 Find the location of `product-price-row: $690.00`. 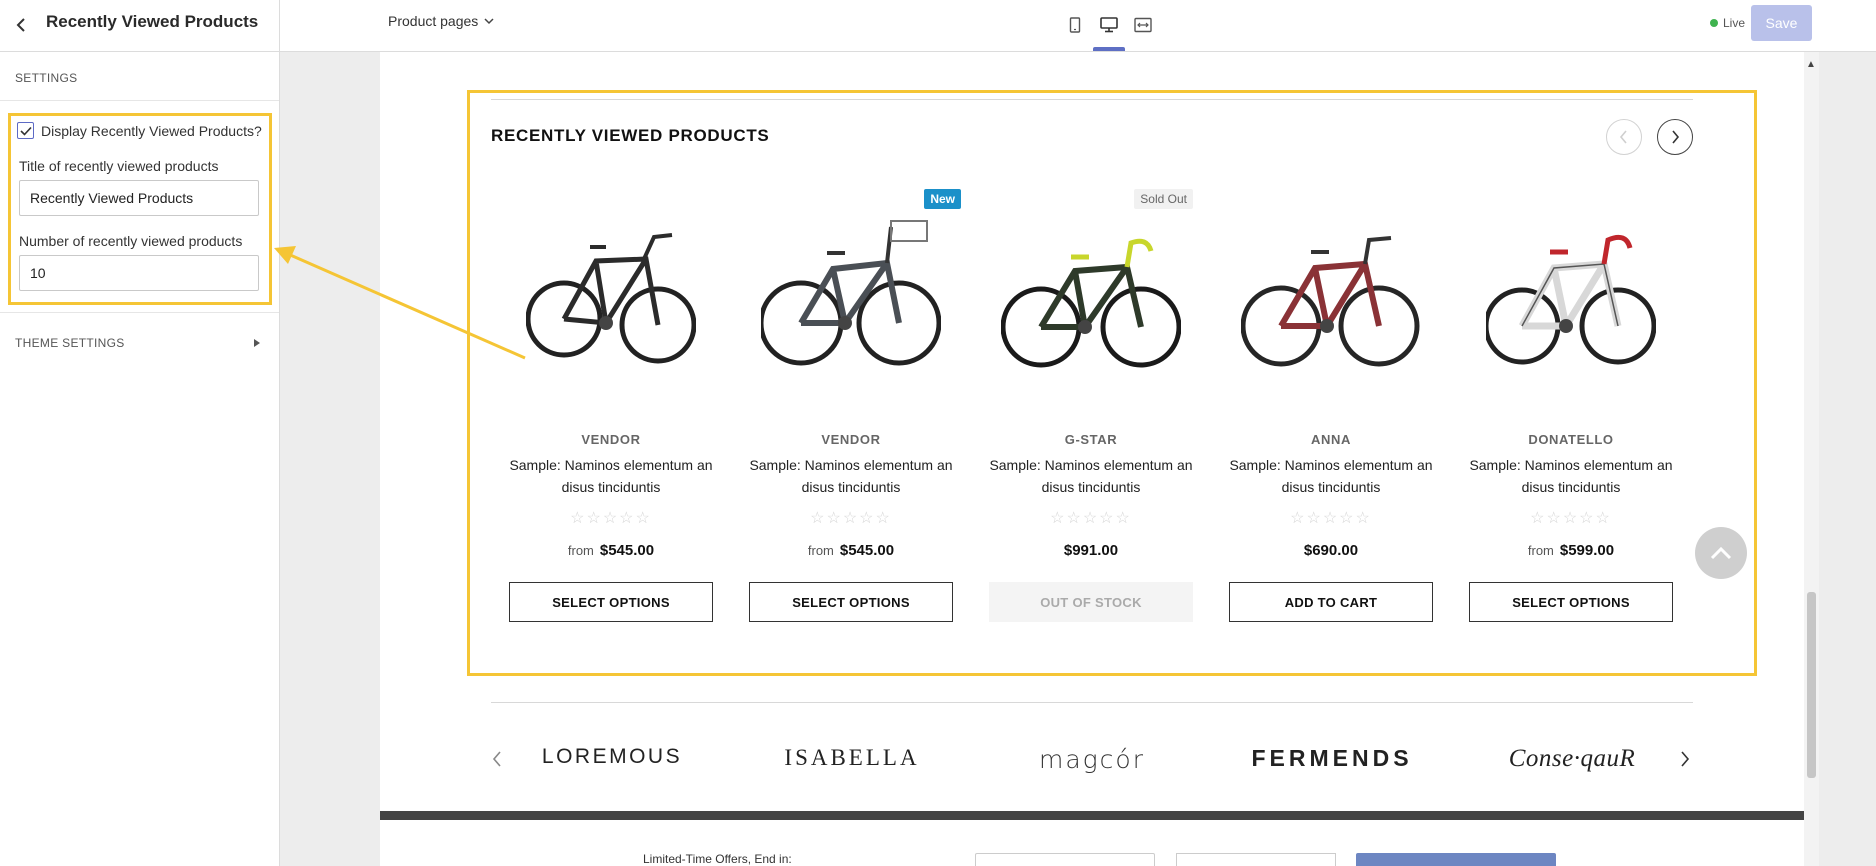

product-price-row: $690.00 is located at coordinates (1331, 550).